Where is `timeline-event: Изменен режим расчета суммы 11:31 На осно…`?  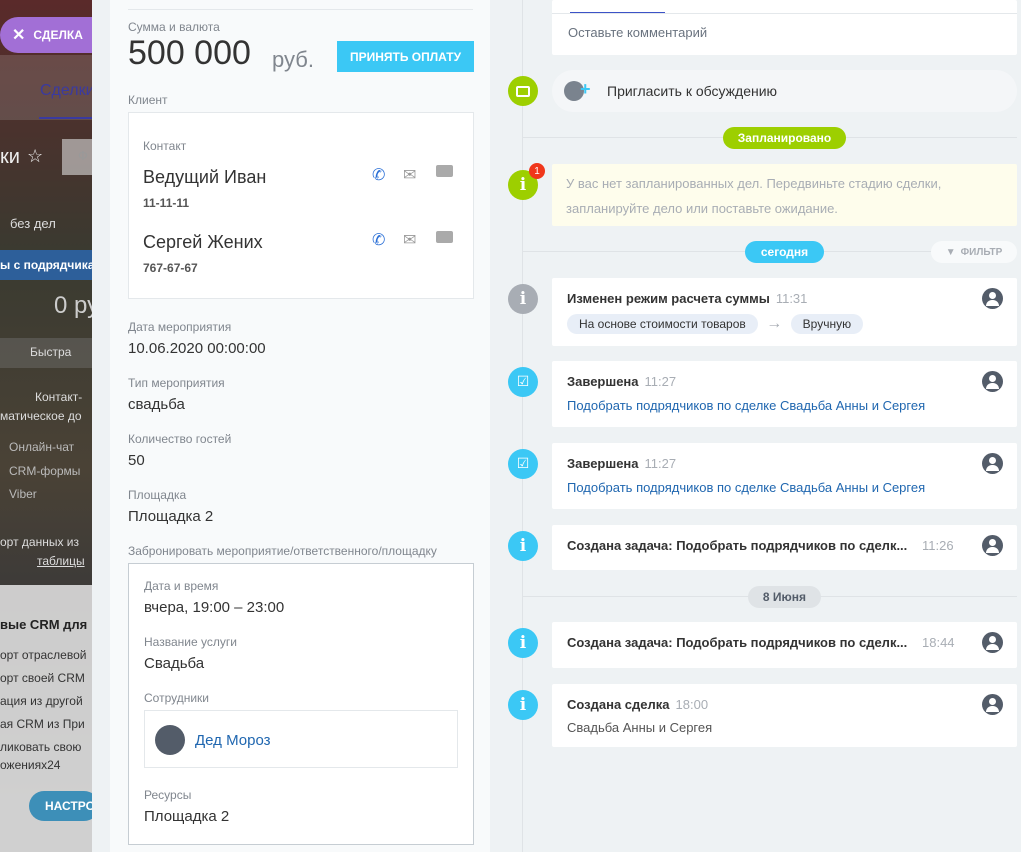
timeline-event: Изменен режим расчета суммы 11:31 На осно… is located at coordinates (784, 312).